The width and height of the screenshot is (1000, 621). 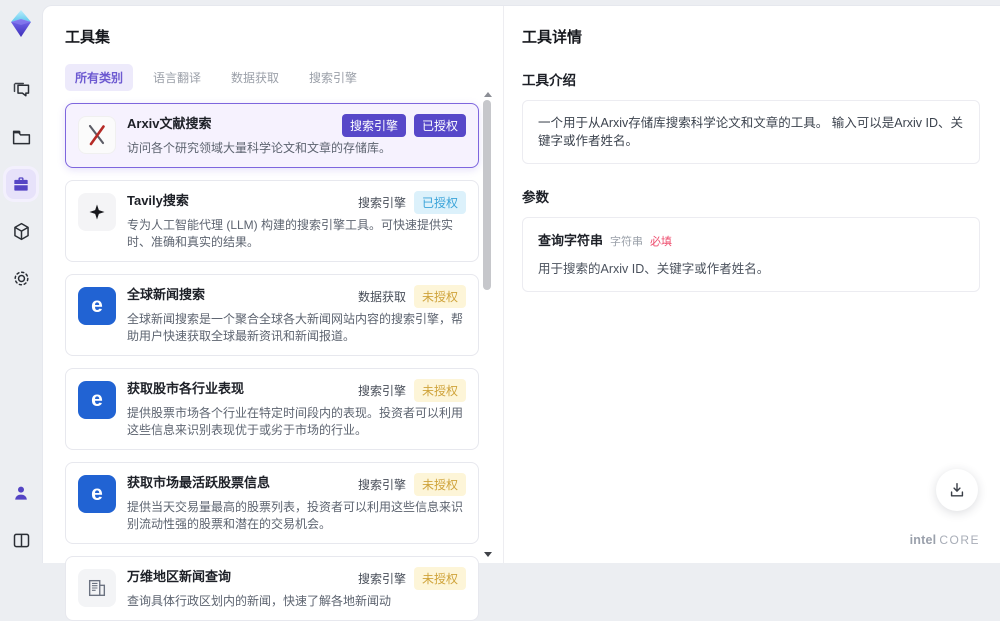 I want to click on sidebar-item-panel-toggle, so click(x=21, y=540).